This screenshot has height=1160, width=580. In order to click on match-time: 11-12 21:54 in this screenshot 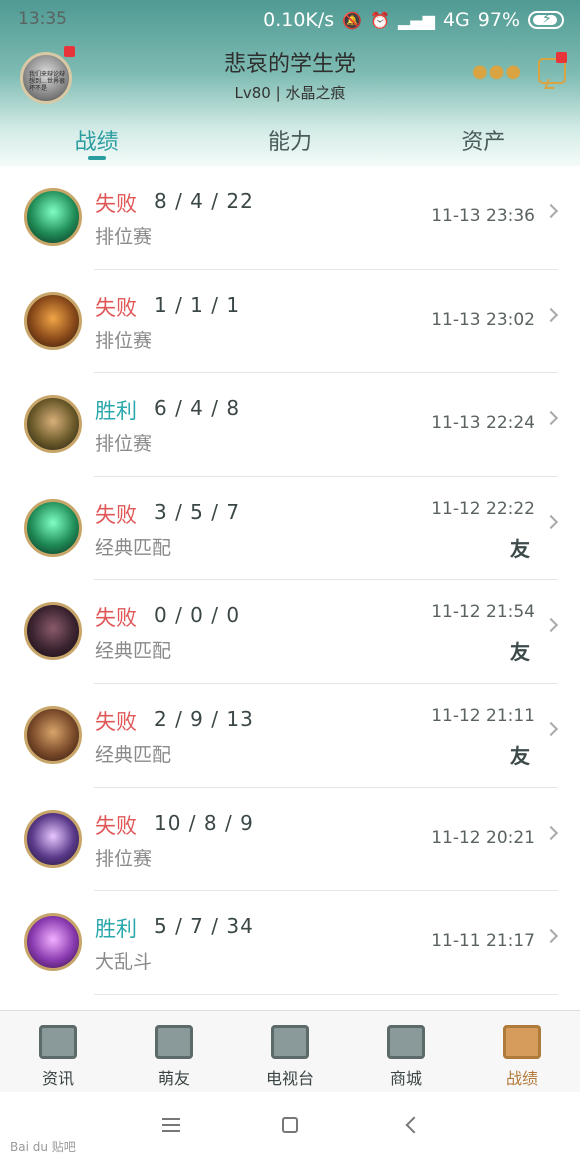, I will do `click(483, 612)`.